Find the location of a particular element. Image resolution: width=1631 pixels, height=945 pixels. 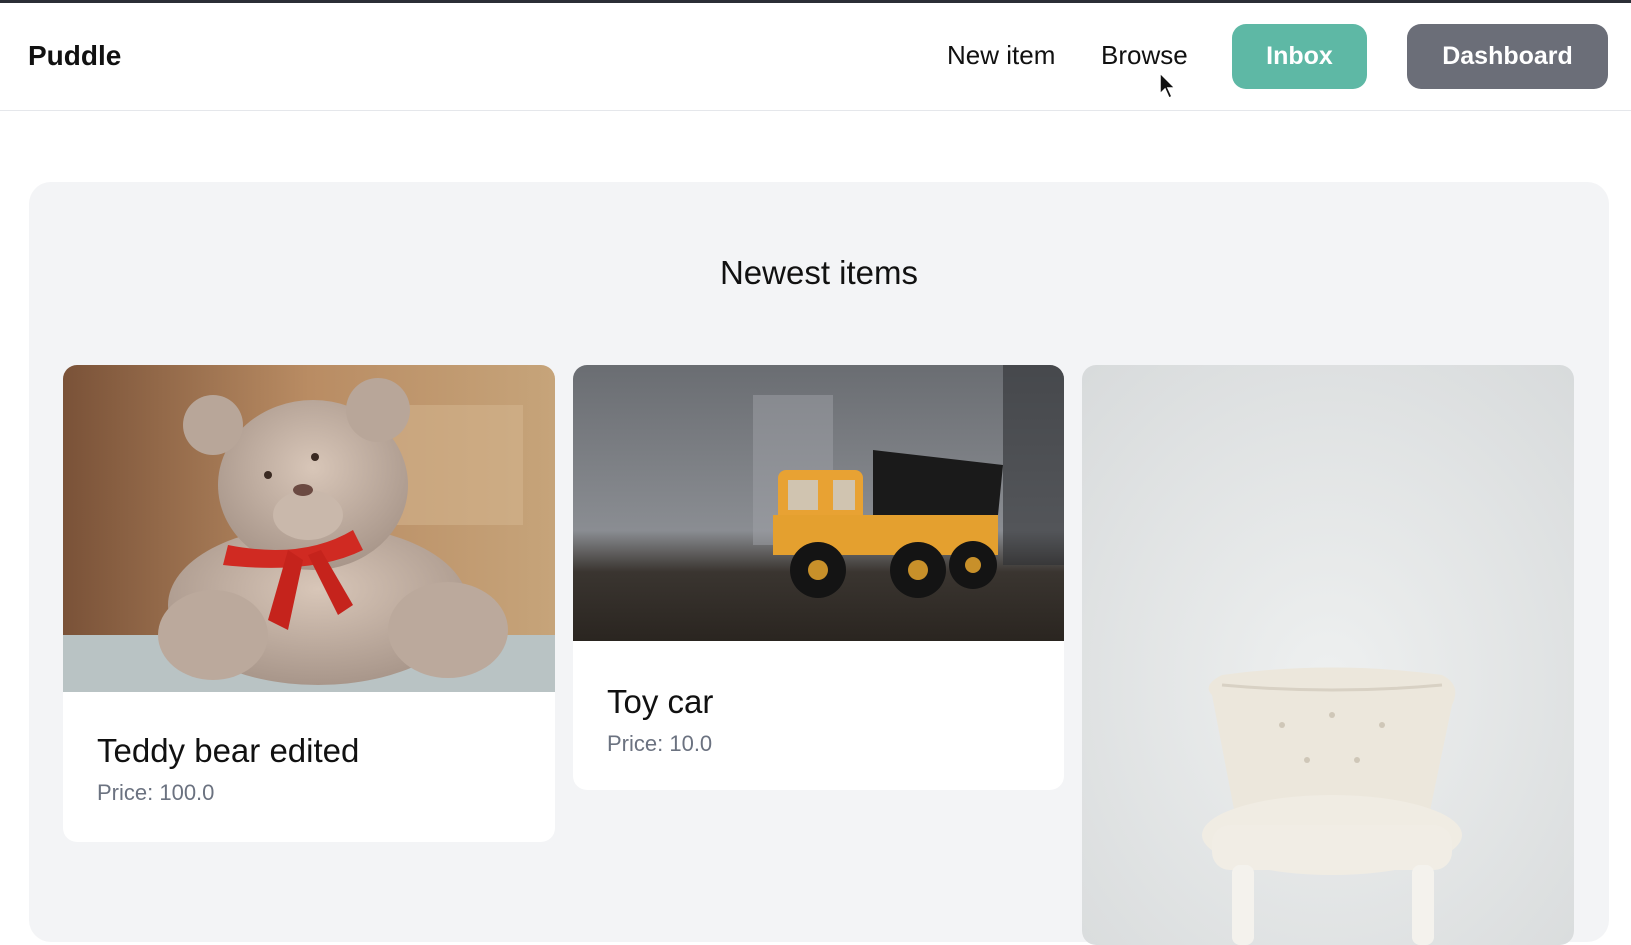

mouse-cursor-icon is located at coordinates (1168, 86).